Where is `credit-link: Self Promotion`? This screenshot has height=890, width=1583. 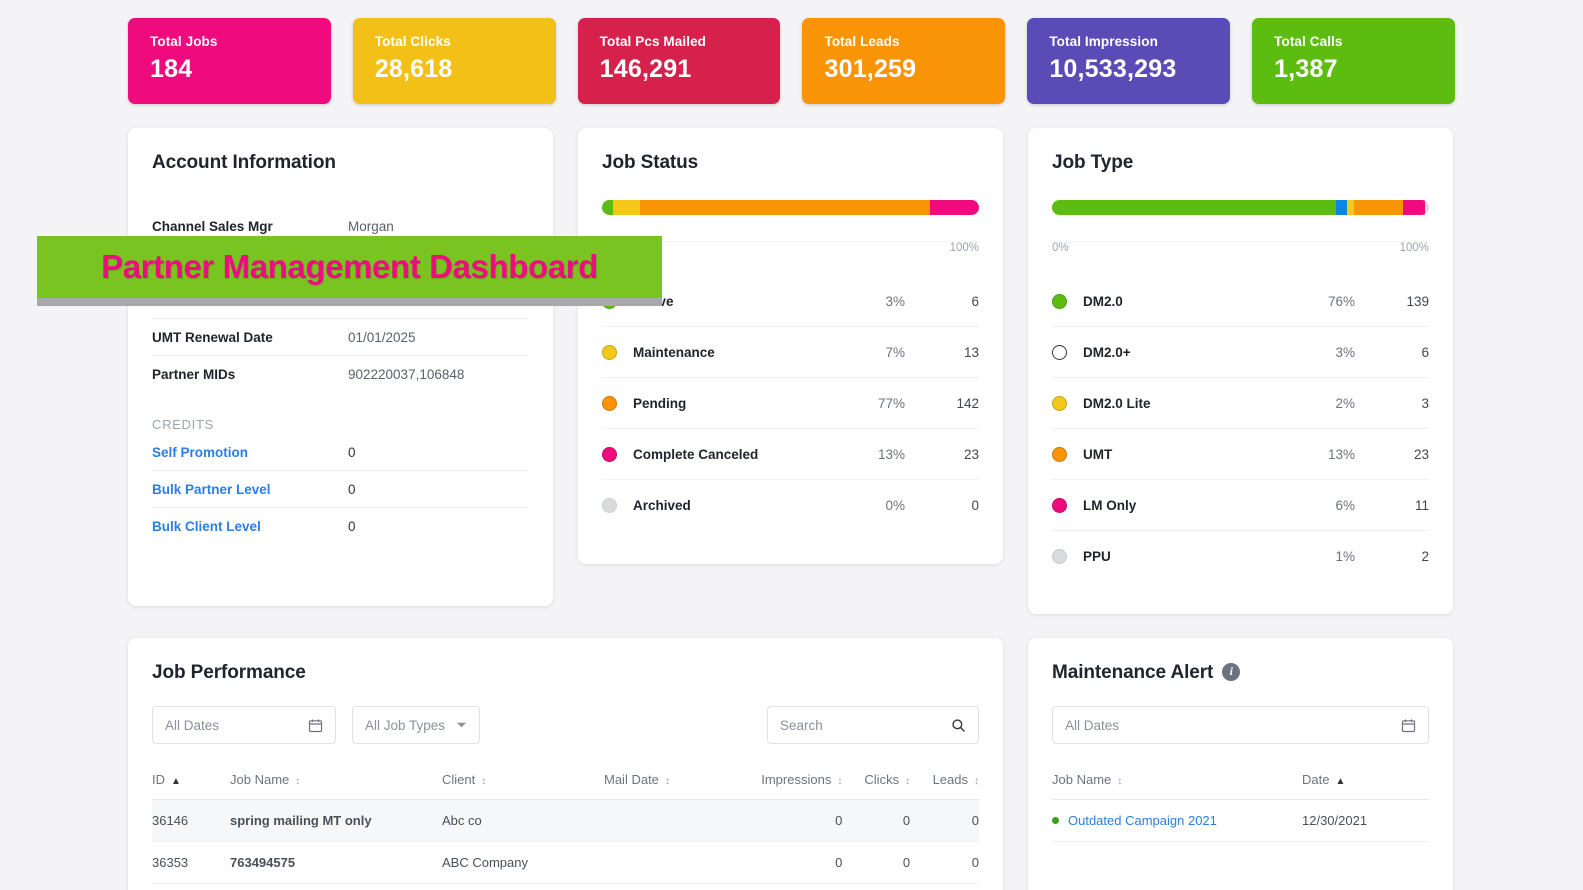 credit-link: Self Promotion is located at coordinates (250, 452).